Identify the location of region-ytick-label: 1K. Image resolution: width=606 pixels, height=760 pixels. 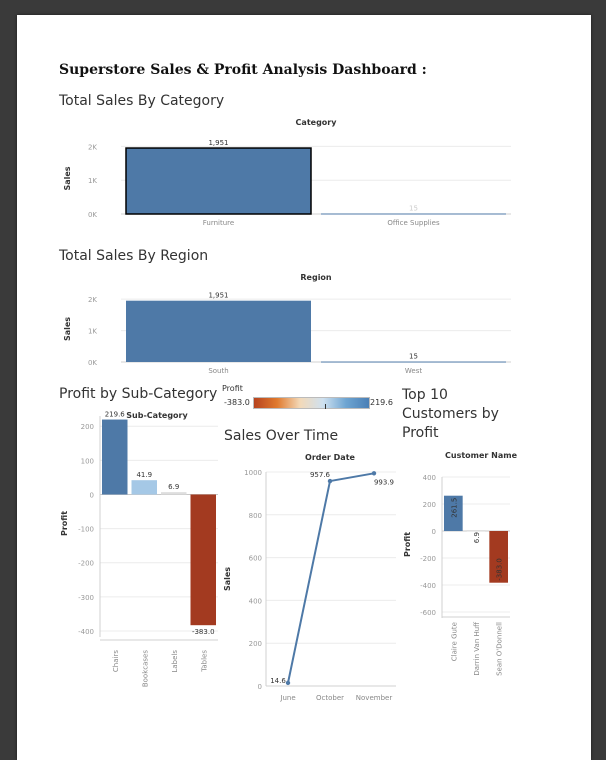
(92, 332).